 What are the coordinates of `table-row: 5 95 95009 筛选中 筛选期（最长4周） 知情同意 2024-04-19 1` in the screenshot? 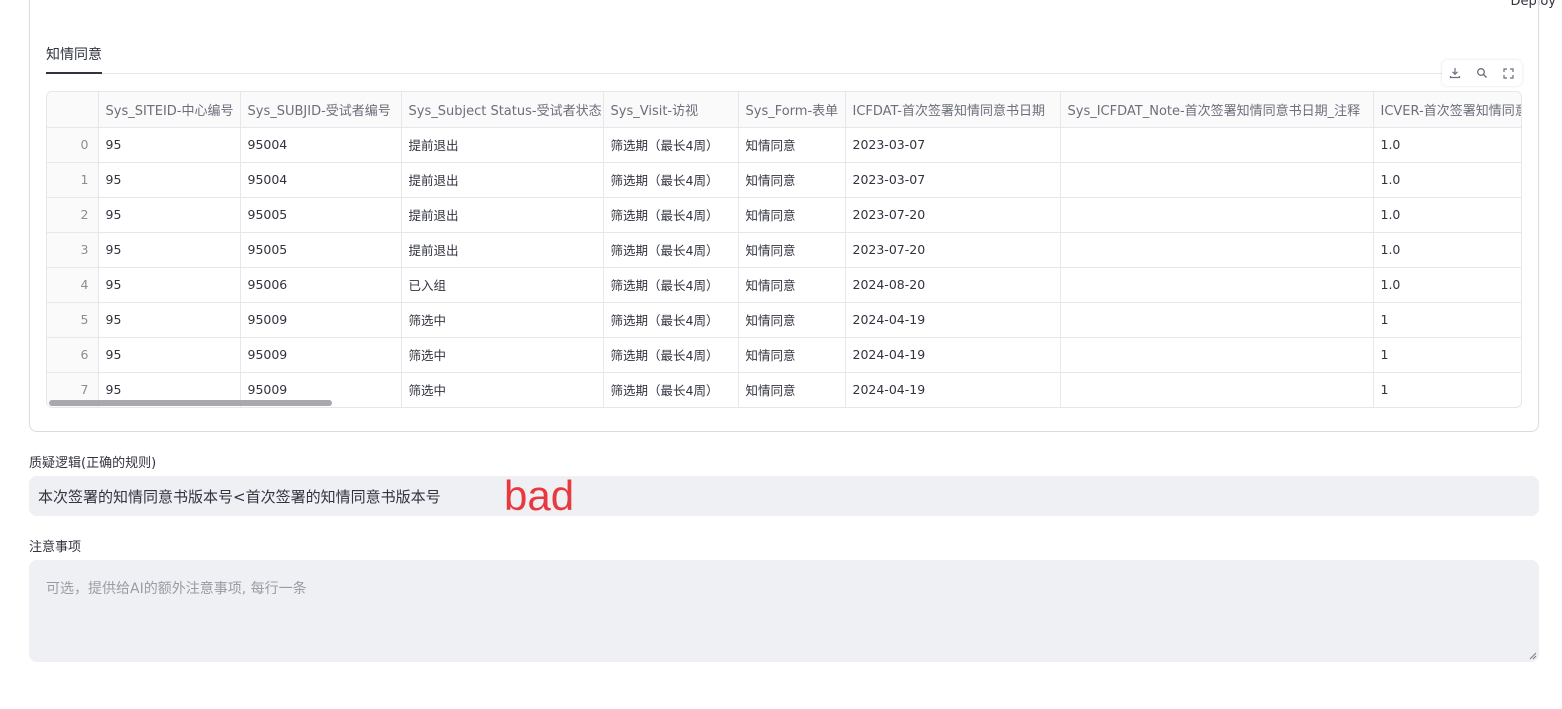 It's located at (784, 320).